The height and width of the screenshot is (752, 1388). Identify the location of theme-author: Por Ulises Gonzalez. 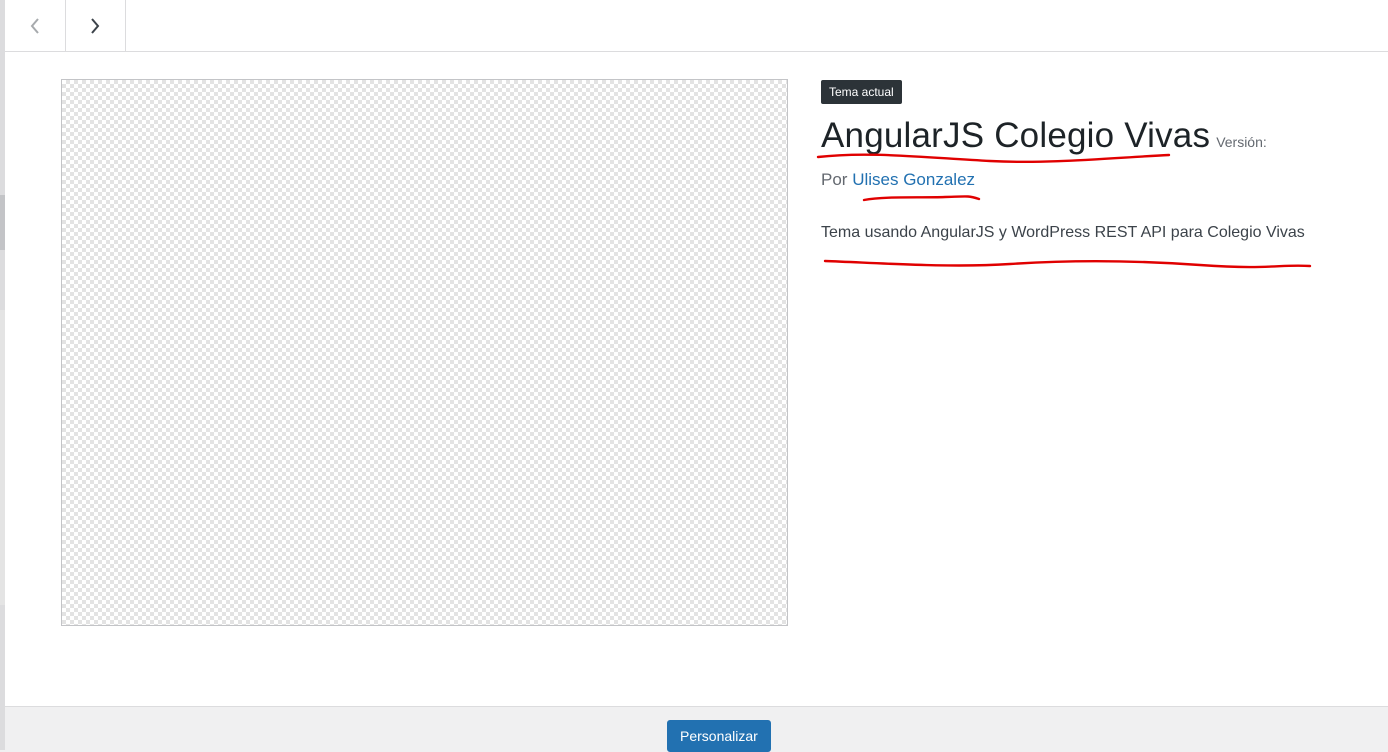
(1091, 180).